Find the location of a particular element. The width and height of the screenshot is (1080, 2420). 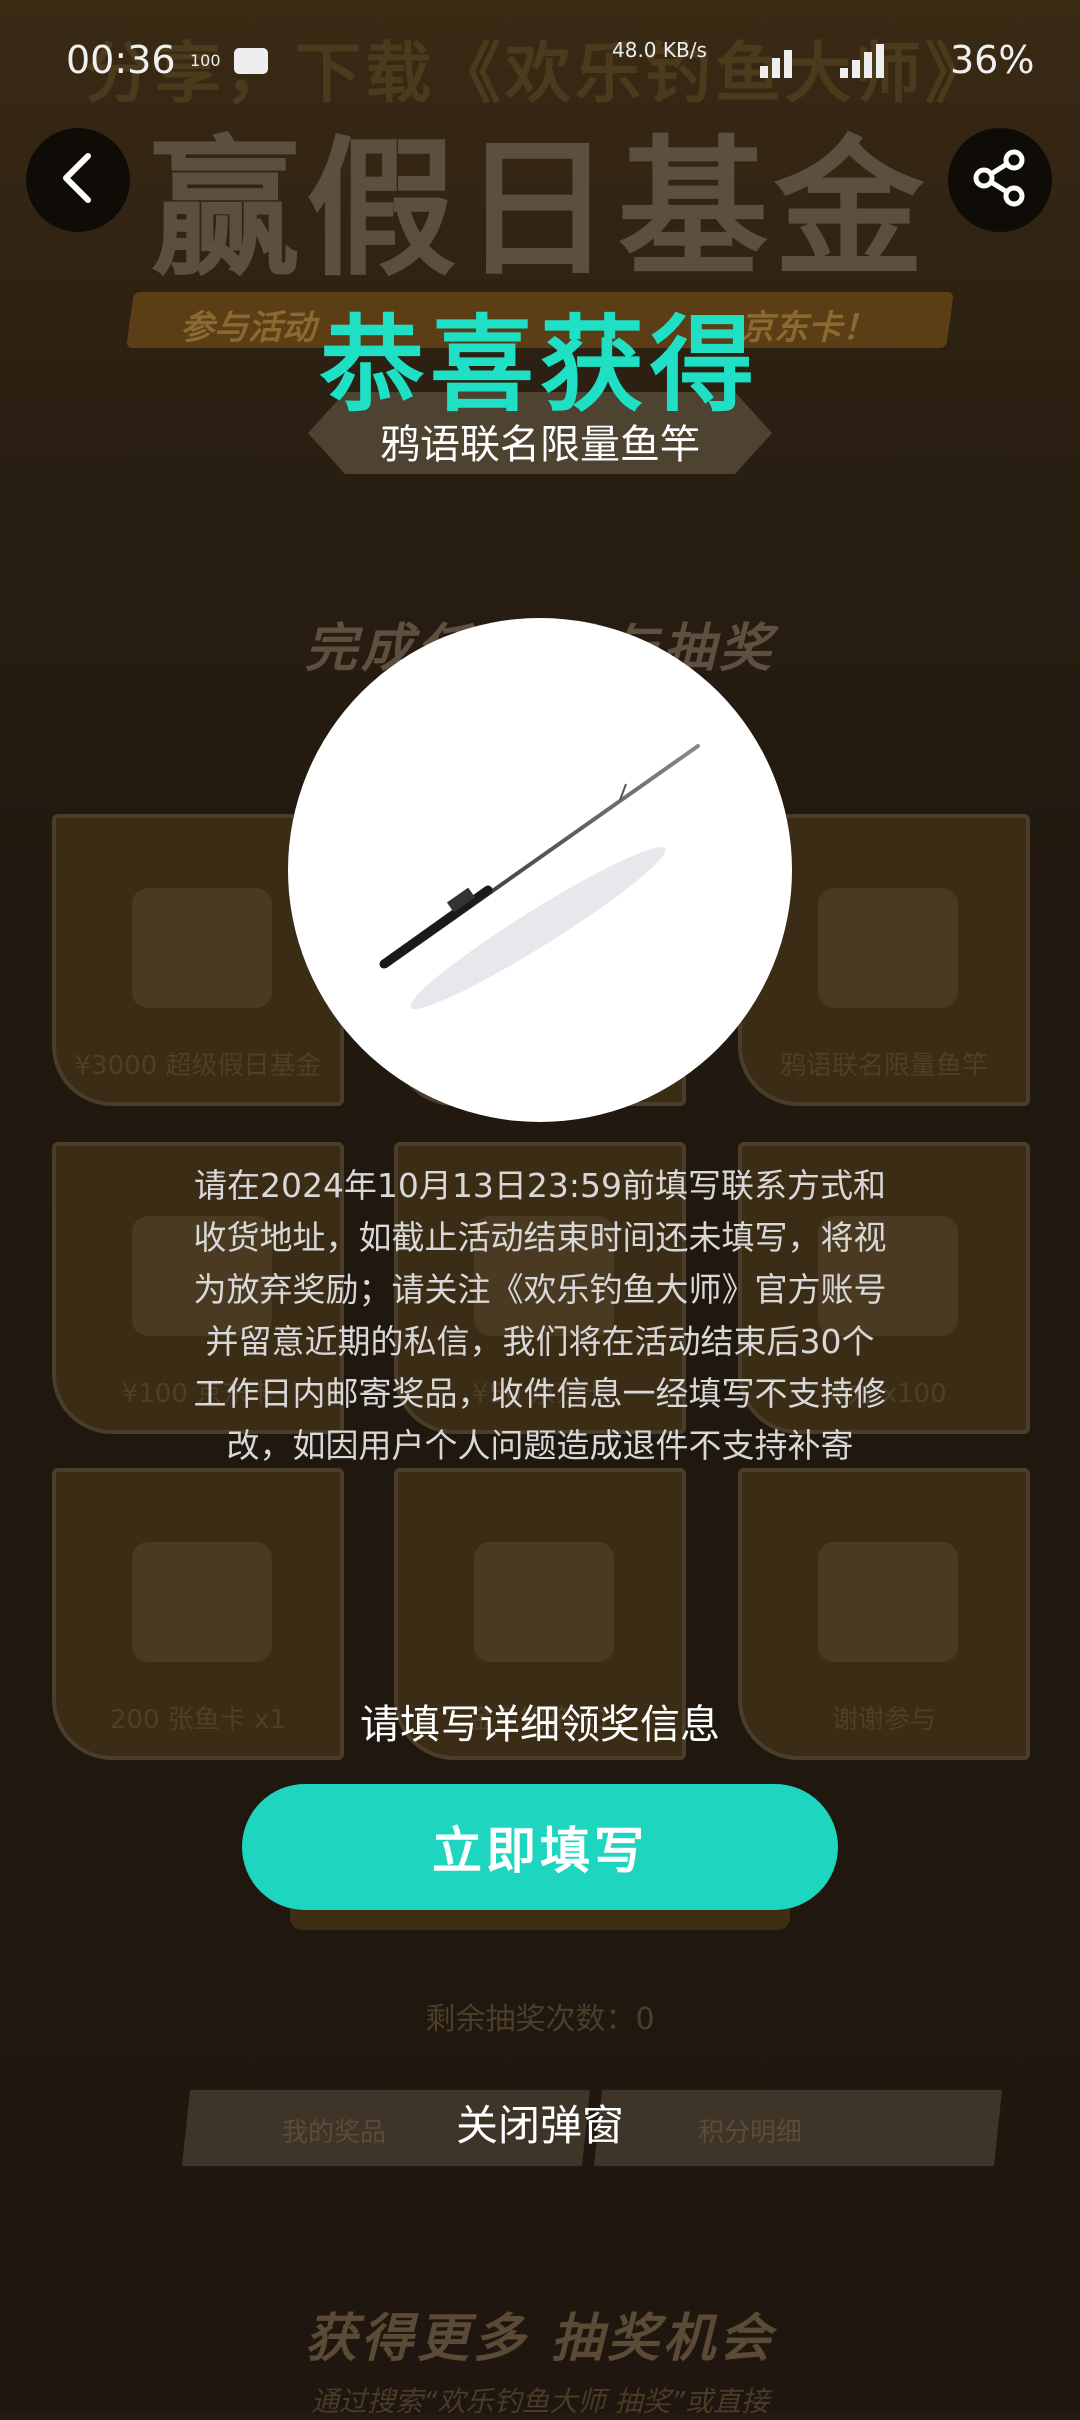

fishing-rod-image is located at coordinates (540, 870).